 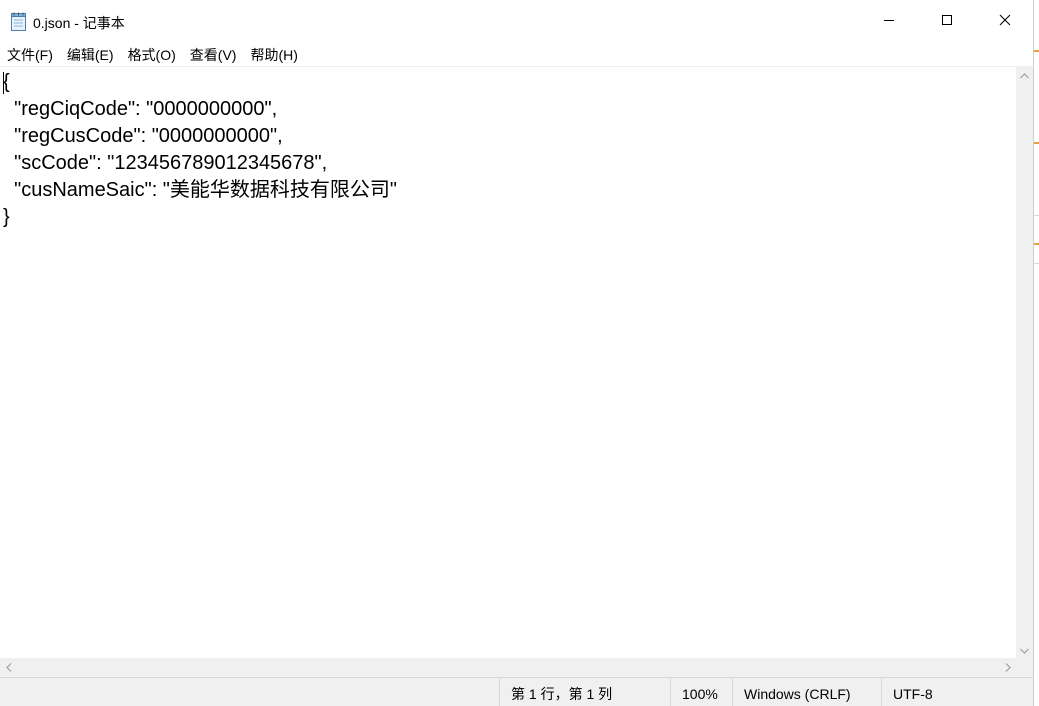 I want to click on close-button, so click(x=1005, y=22).